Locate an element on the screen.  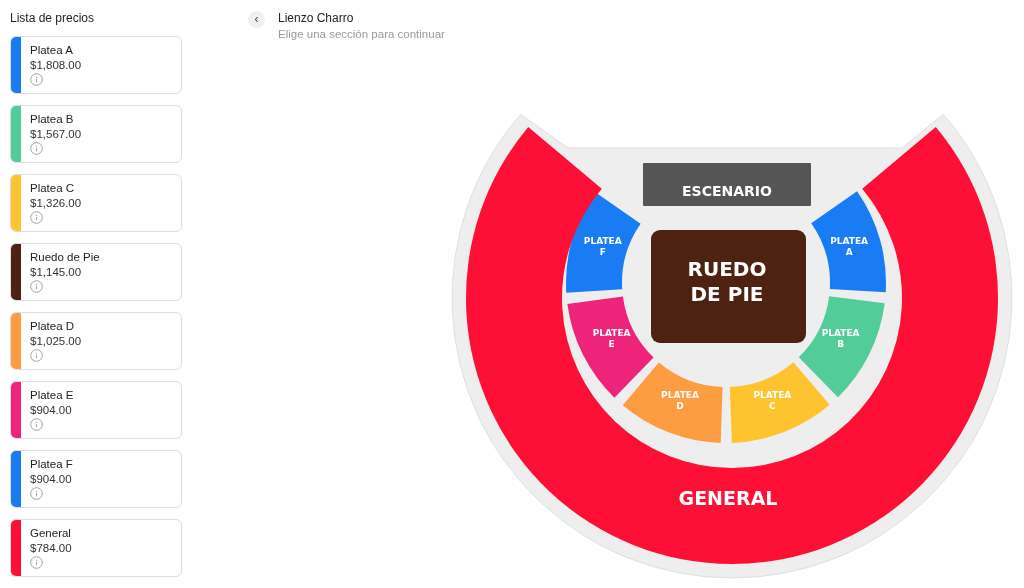
section-name: Platea A is located at coordinates (52, 50).